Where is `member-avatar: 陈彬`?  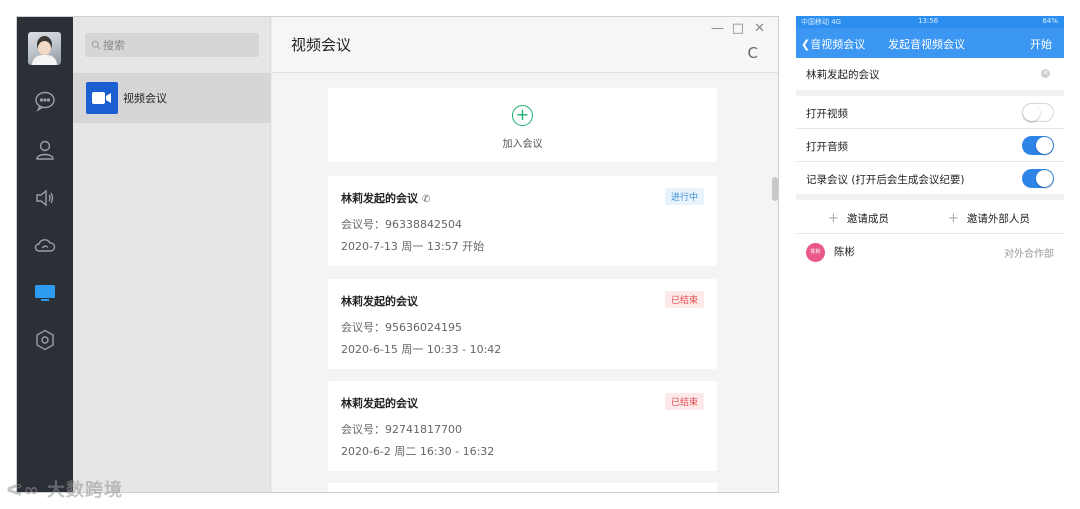
member-avatar: 陈彬 is located at coordinates (815, 252).